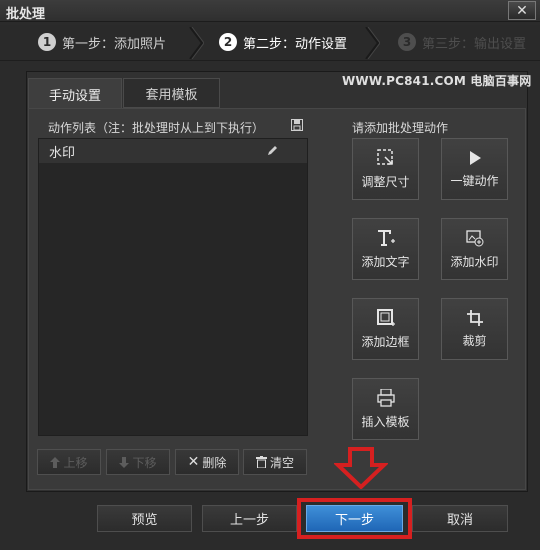 The width and height of the screenshot is (540, 550). I want to click on one-click-action-button: 一键动作, so click(474, 169).